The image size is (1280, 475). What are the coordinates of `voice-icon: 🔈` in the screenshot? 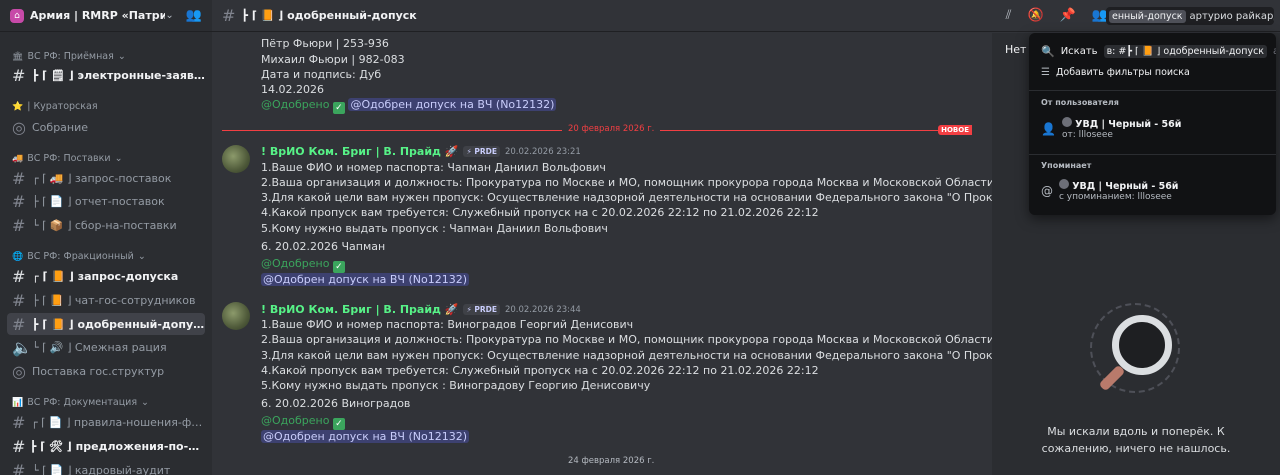 It's located at (22, 347).